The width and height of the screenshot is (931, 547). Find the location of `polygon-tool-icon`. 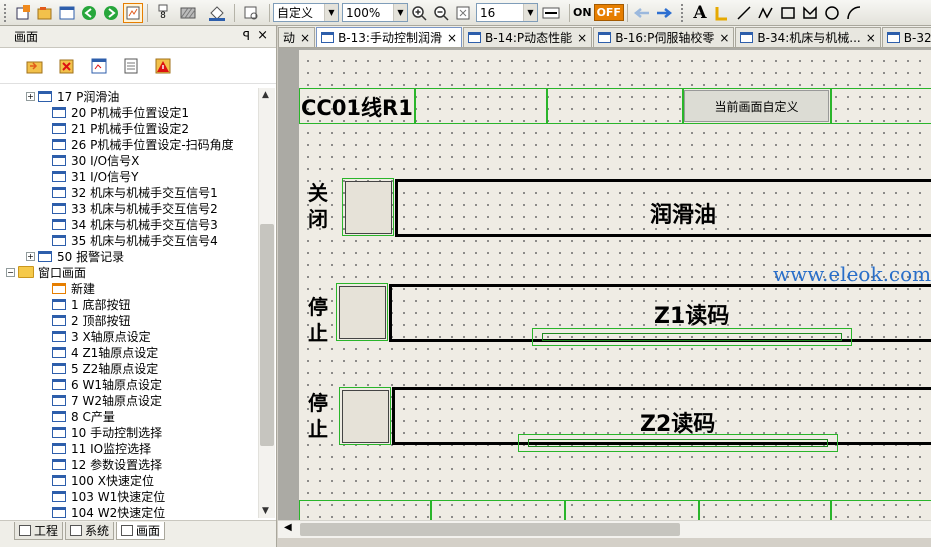

polygon-tool-icon is located at coordinates (810, 13).